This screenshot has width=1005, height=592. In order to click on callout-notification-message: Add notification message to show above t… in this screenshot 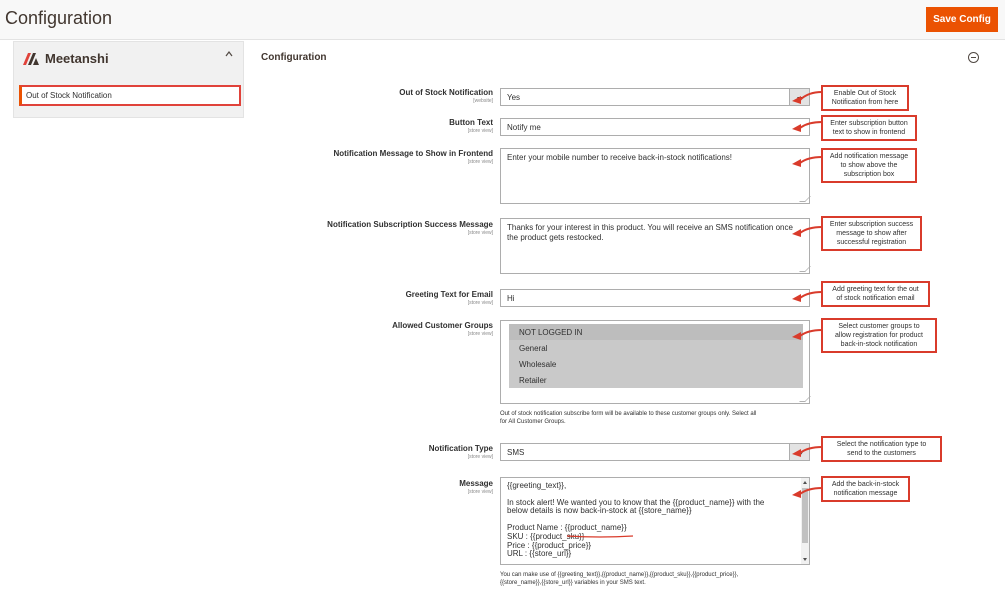, I will do `click(869, 165)`.